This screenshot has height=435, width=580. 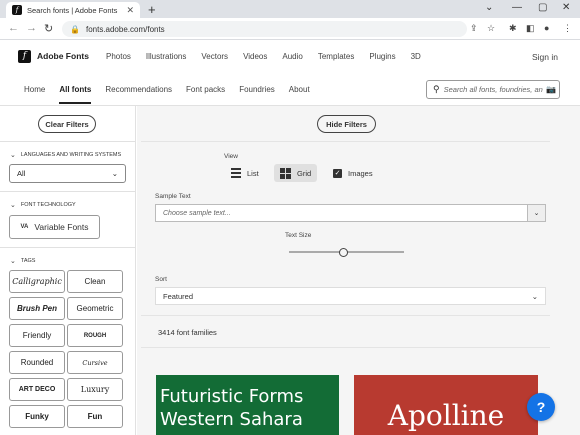 I want to click on tag-rounded: Rounded, so click(x=37, y=362).